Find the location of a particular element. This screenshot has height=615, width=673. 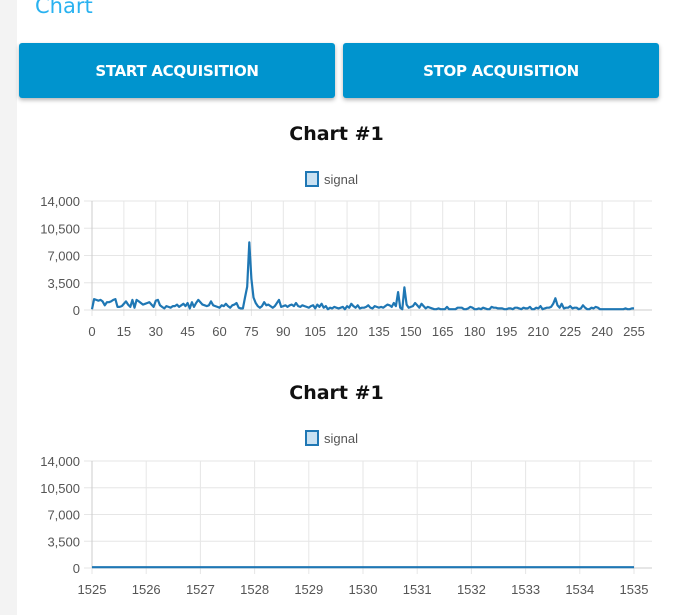

x-tick-label: 0 is located at coordinates (91, 331).